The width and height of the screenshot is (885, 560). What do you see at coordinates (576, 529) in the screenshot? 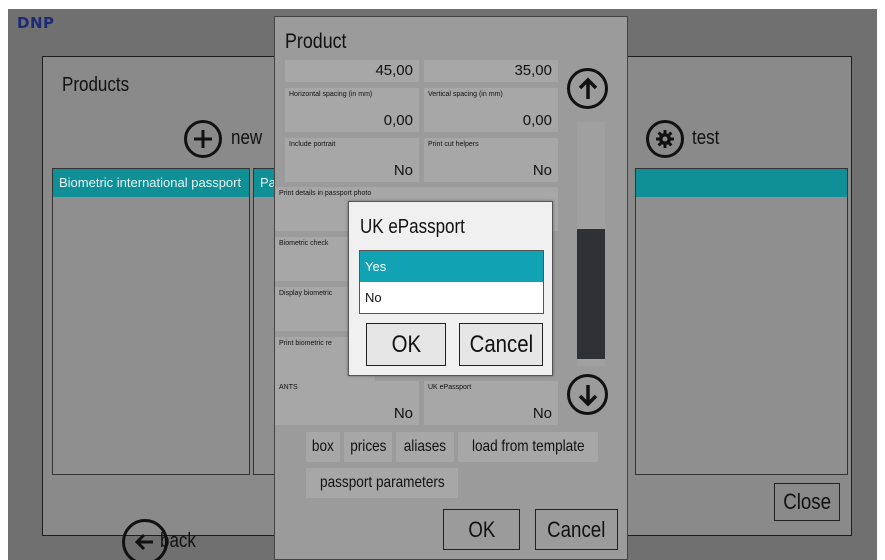
I see `product-cancel-button: Cancel` at bounding box center [576, 529].